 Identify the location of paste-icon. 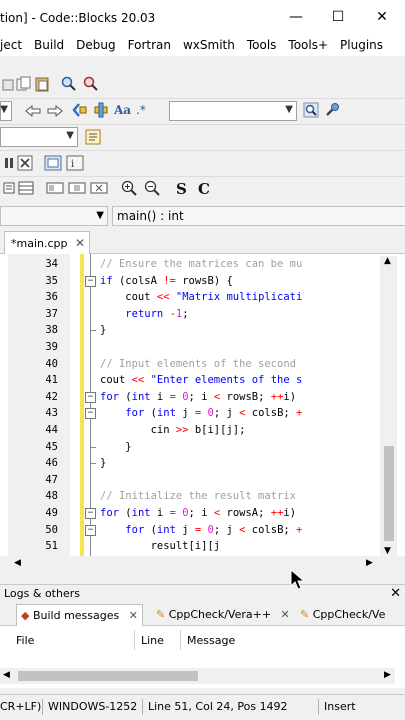
(42, 84).